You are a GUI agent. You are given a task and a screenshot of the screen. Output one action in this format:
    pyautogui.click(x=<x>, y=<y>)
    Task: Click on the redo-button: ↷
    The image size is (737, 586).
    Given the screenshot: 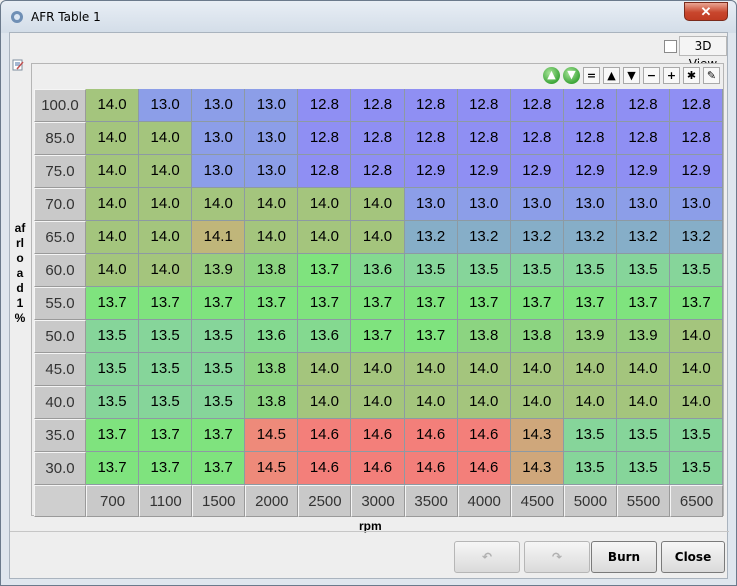 What is the action you would take?
    pyautogui.click(x=557, y=557)
    